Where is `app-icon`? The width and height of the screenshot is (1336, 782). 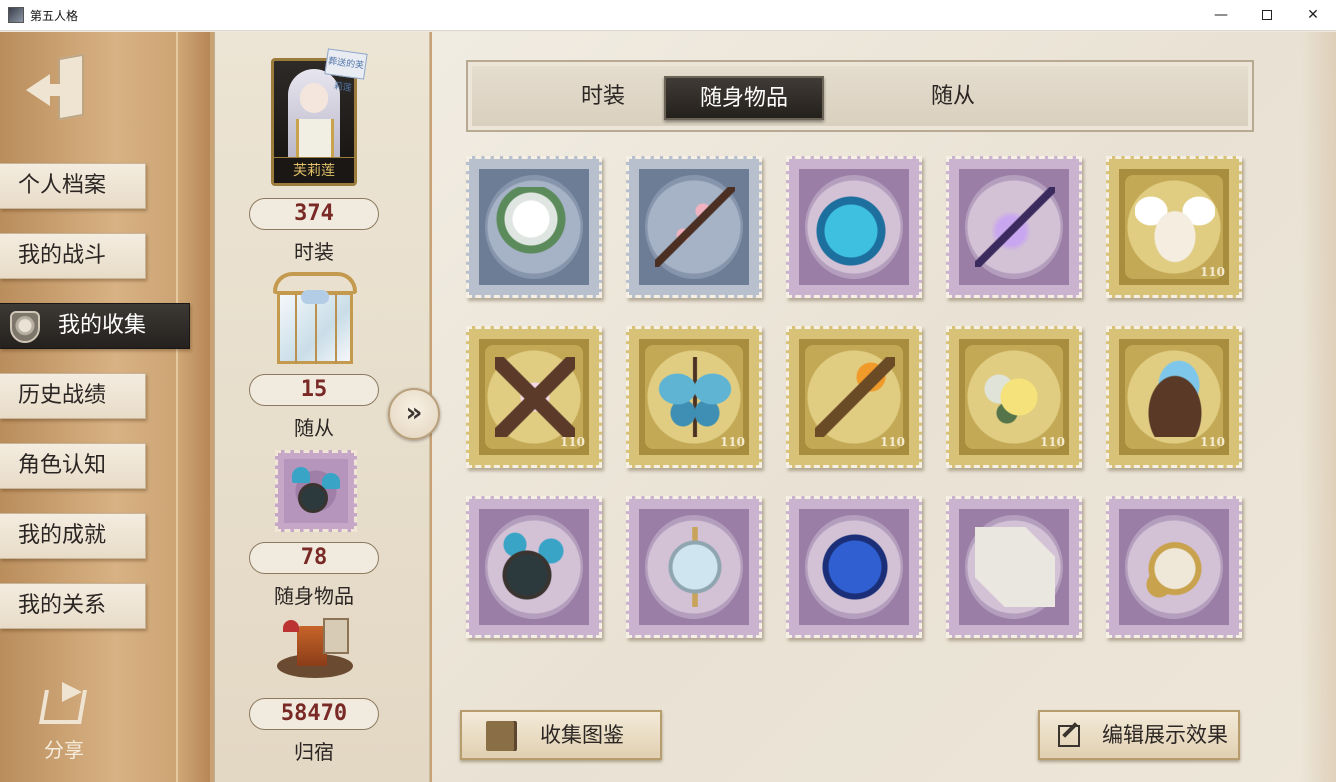
app-icon is located at coordinates (16, 15).